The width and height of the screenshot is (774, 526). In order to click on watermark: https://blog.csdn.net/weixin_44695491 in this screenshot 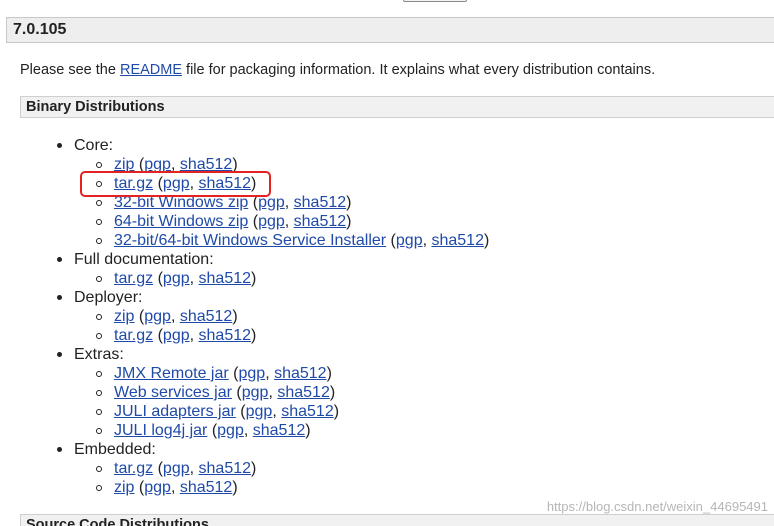, I will do `click(657, 506)`.